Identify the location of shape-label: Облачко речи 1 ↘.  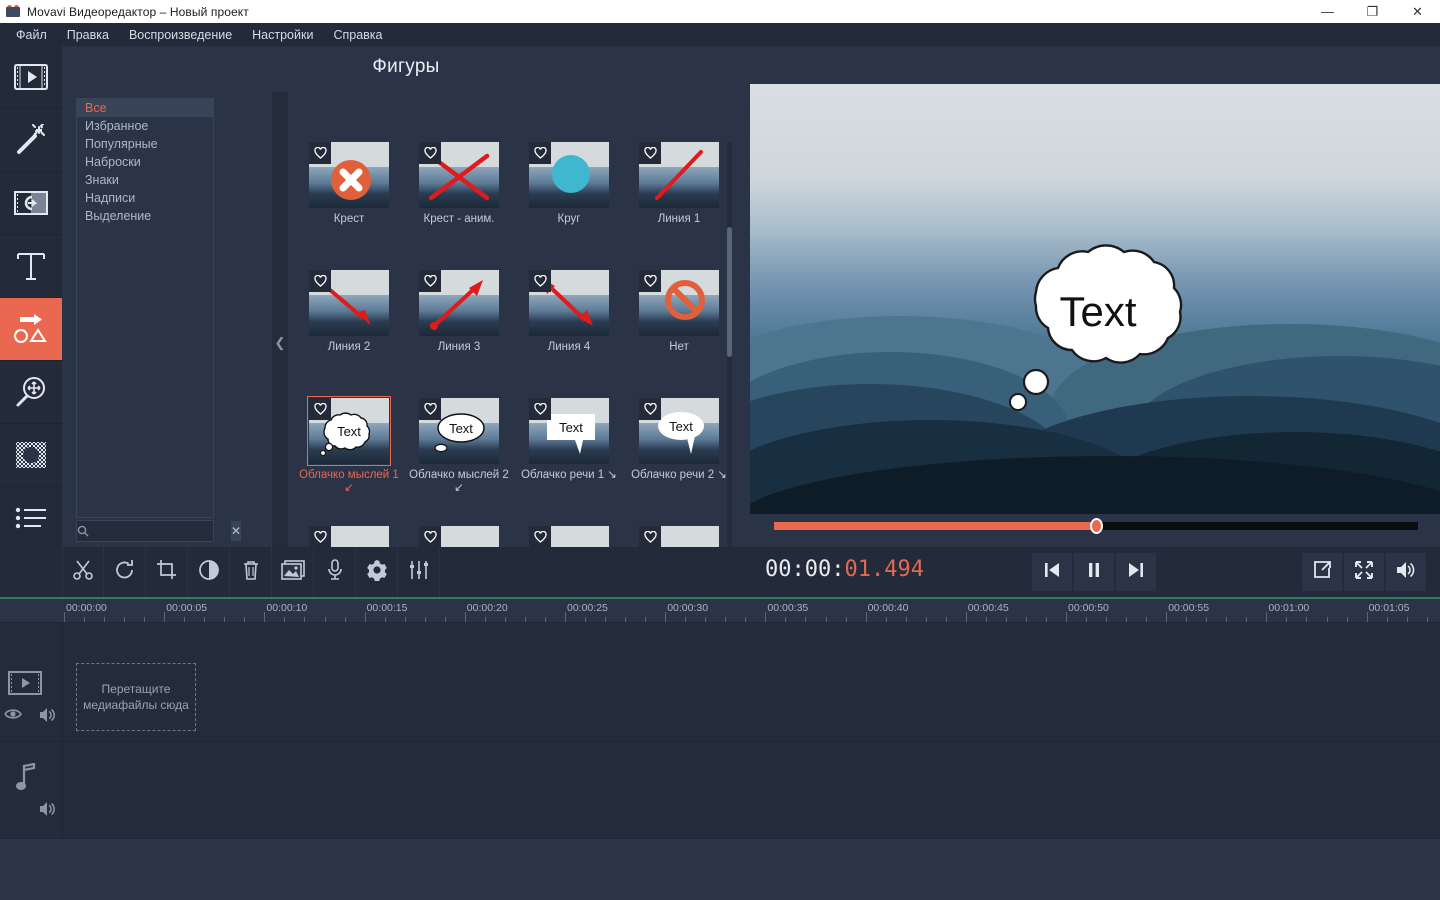
(569, 475).